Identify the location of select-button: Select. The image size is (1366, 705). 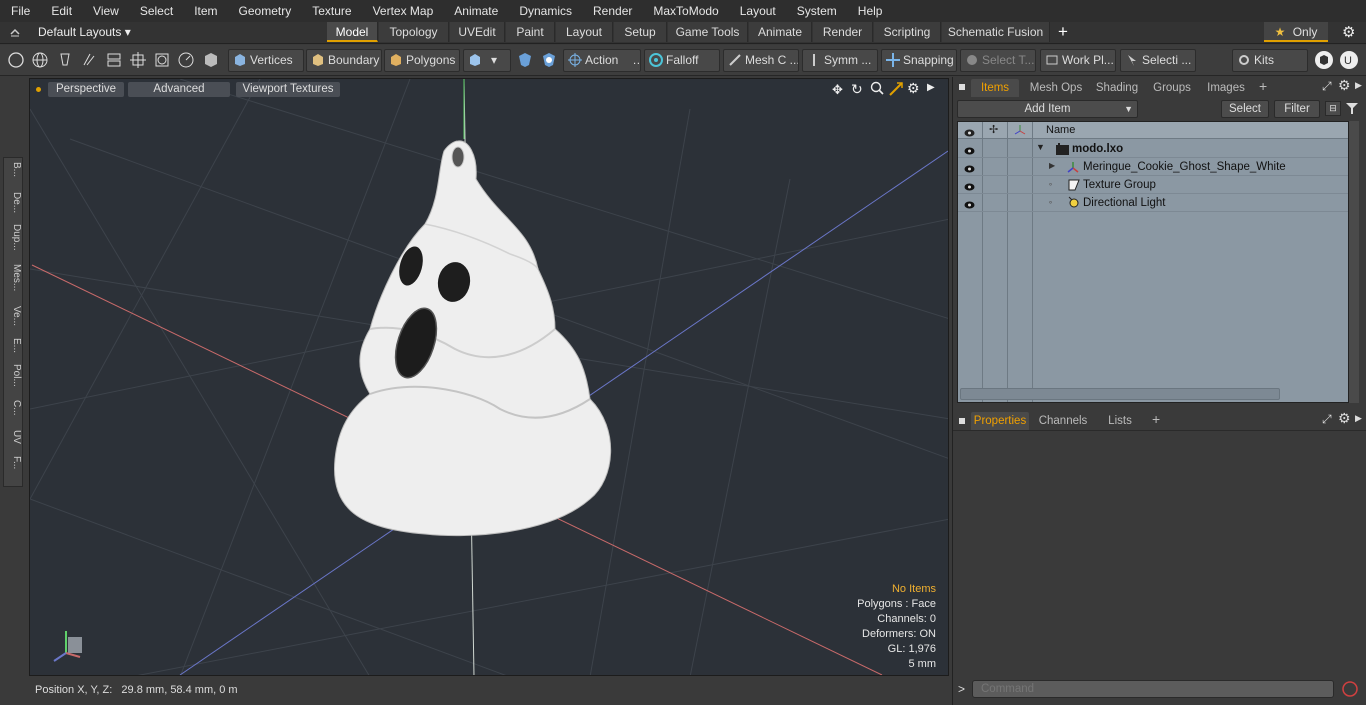
(1245, 109).